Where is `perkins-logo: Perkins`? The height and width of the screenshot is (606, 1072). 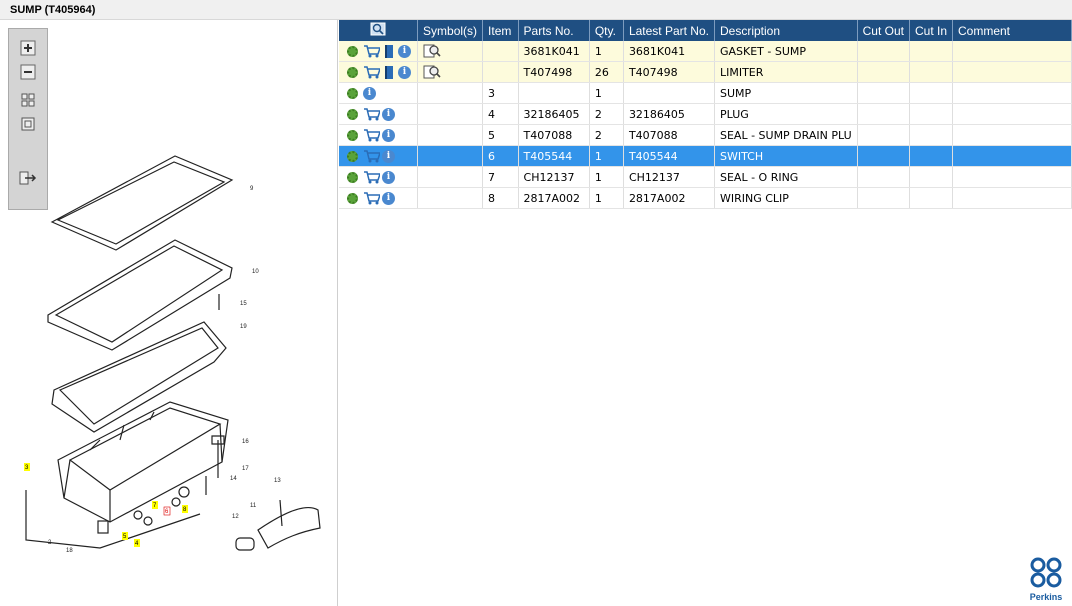 perkins-logo: Perkins is located at coordinates (1046, 579).